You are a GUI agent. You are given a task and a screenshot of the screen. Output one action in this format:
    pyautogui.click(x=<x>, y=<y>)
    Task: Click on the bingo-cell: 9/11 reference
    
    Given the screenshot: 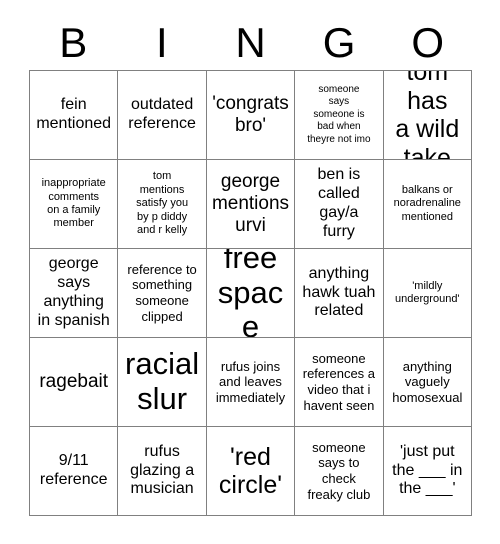 What is the action you would take?
    pyautogui.click(x=74, y=471)
    